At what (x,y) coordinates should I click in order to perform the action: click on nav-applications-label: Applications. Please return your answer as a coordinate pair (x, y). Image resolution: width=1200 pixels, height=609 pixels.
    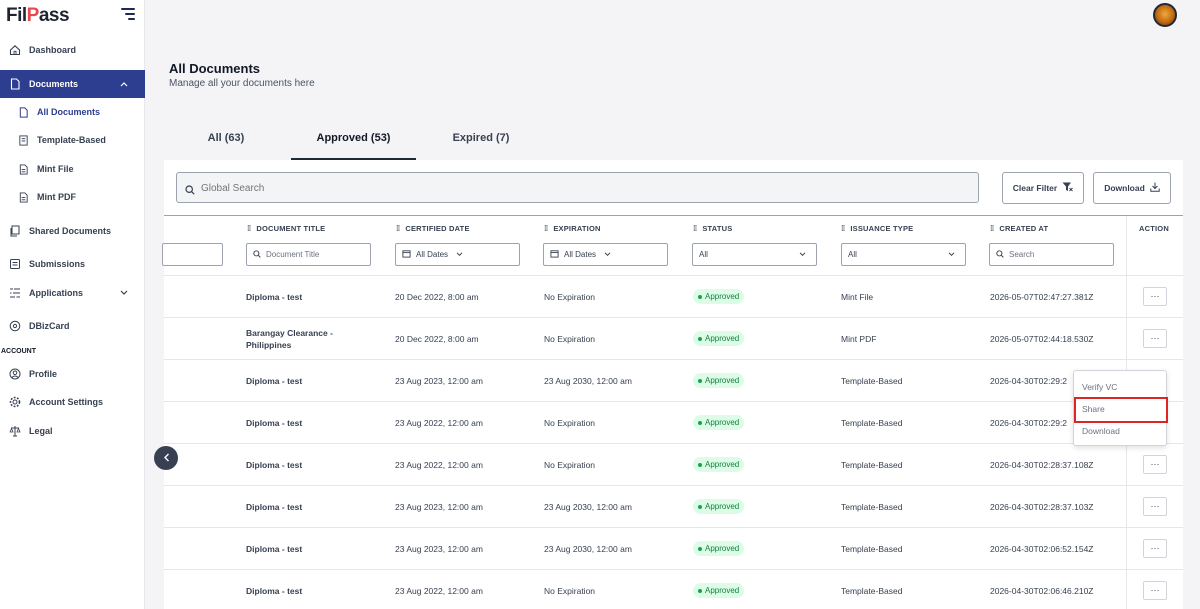
    Looking at the image, I should click on (56, 293).